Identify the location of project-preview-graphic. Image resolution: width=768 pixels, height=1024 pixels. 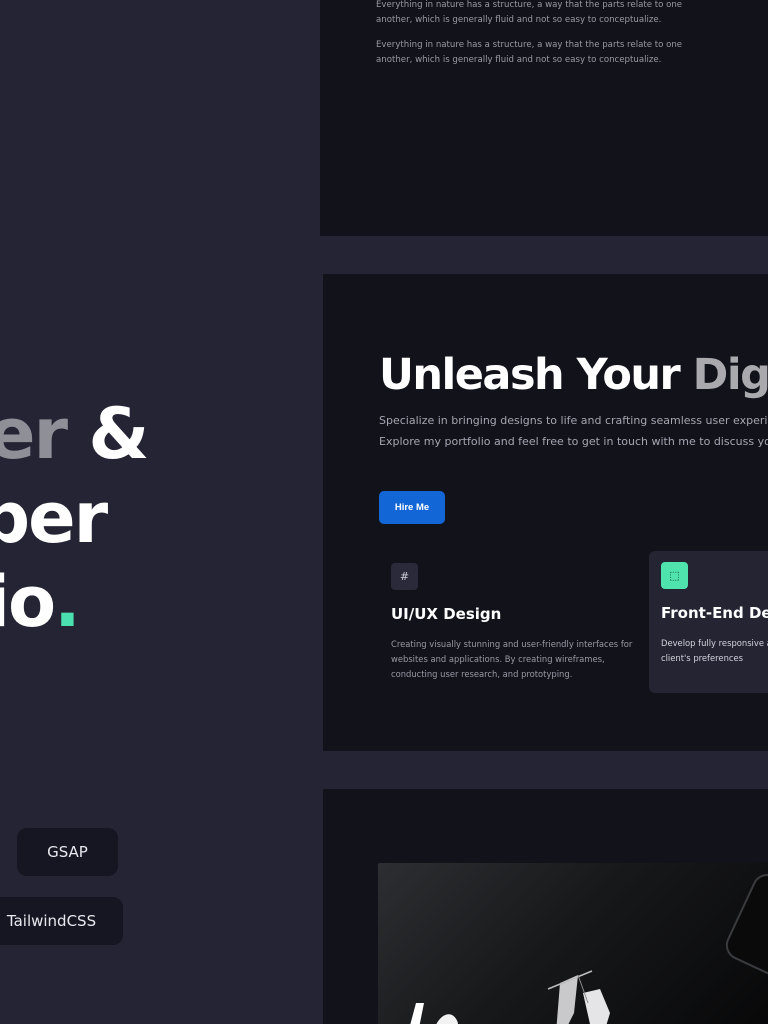
(589, 949).